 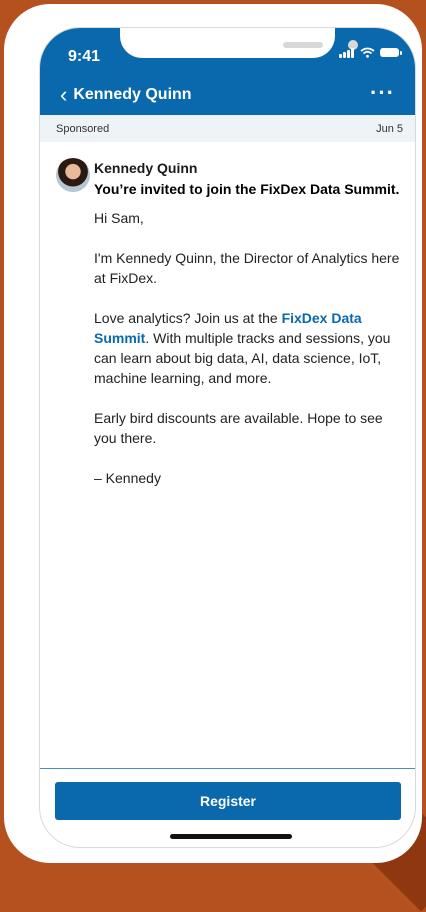 What do you see at coordinates (73, 175) in the screenshot?
I see `avatar` at bounding box center [73, 175].